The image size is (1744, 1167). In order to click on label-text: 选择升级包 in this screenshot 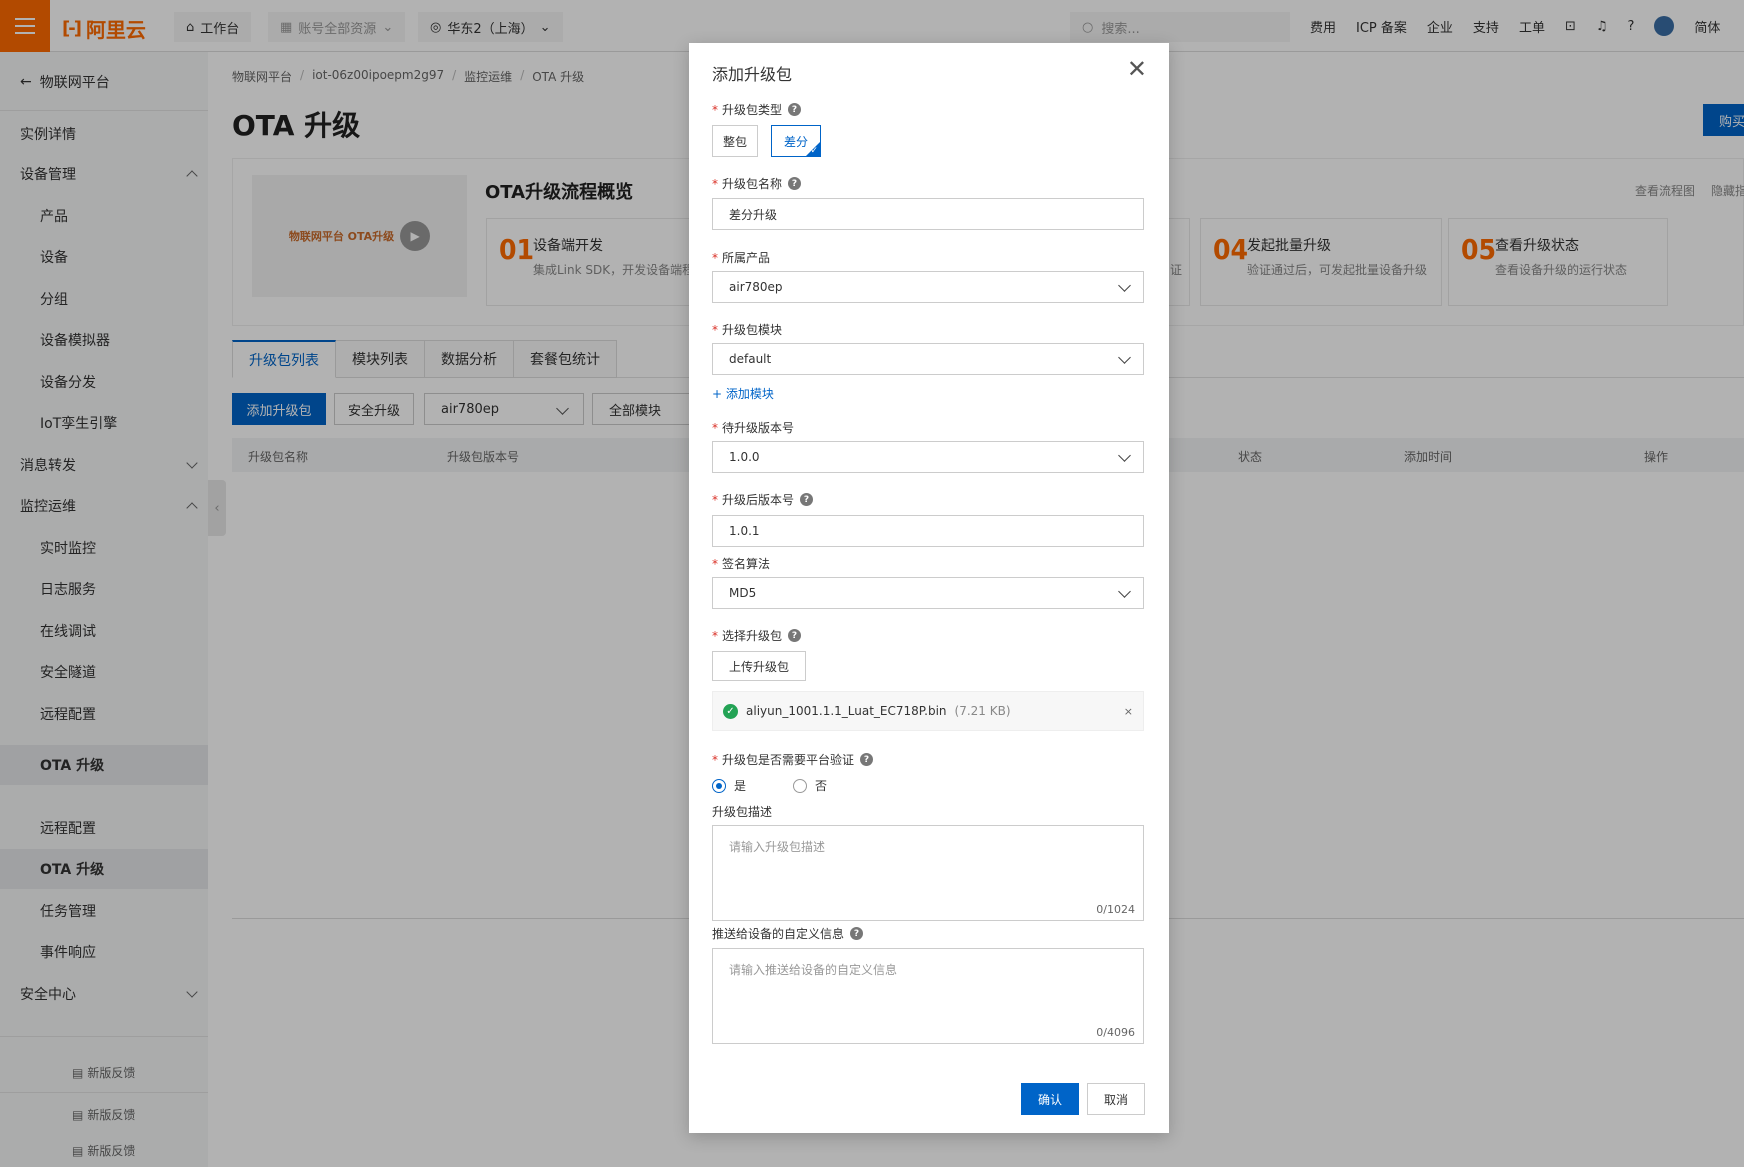, I will do `click(752, 636)`.